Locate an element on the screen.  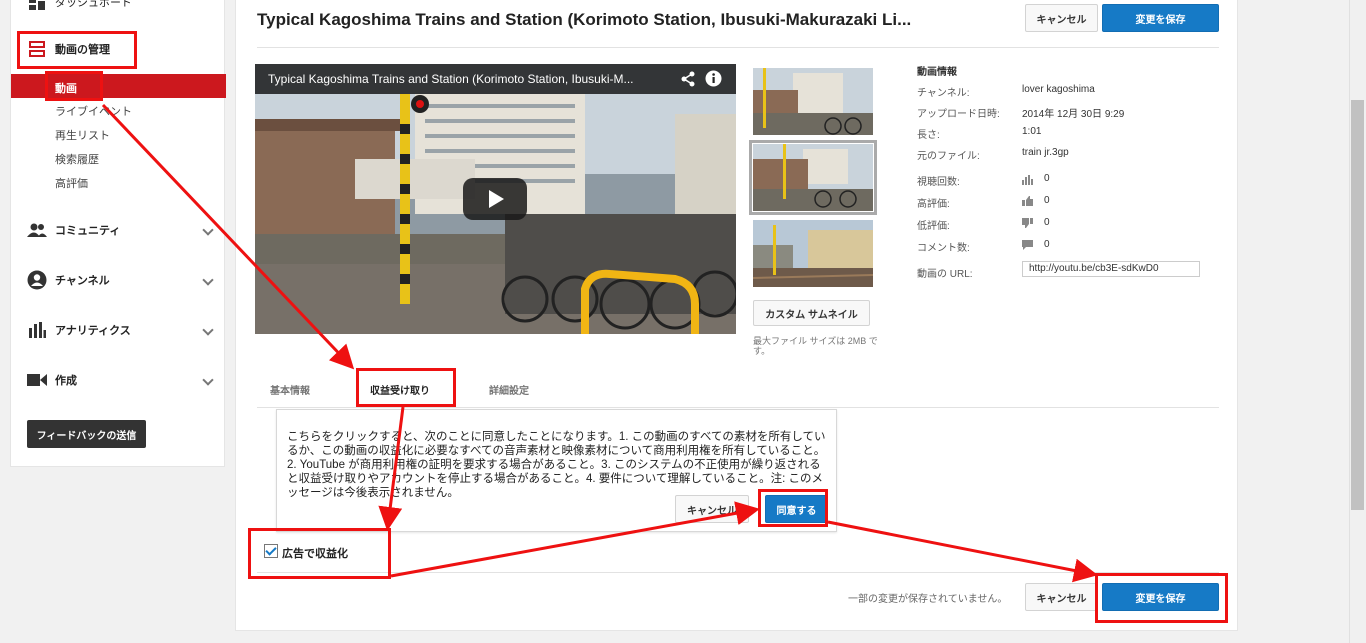
arrow-tab-to-checkbox is located at coordinates (391, 468).